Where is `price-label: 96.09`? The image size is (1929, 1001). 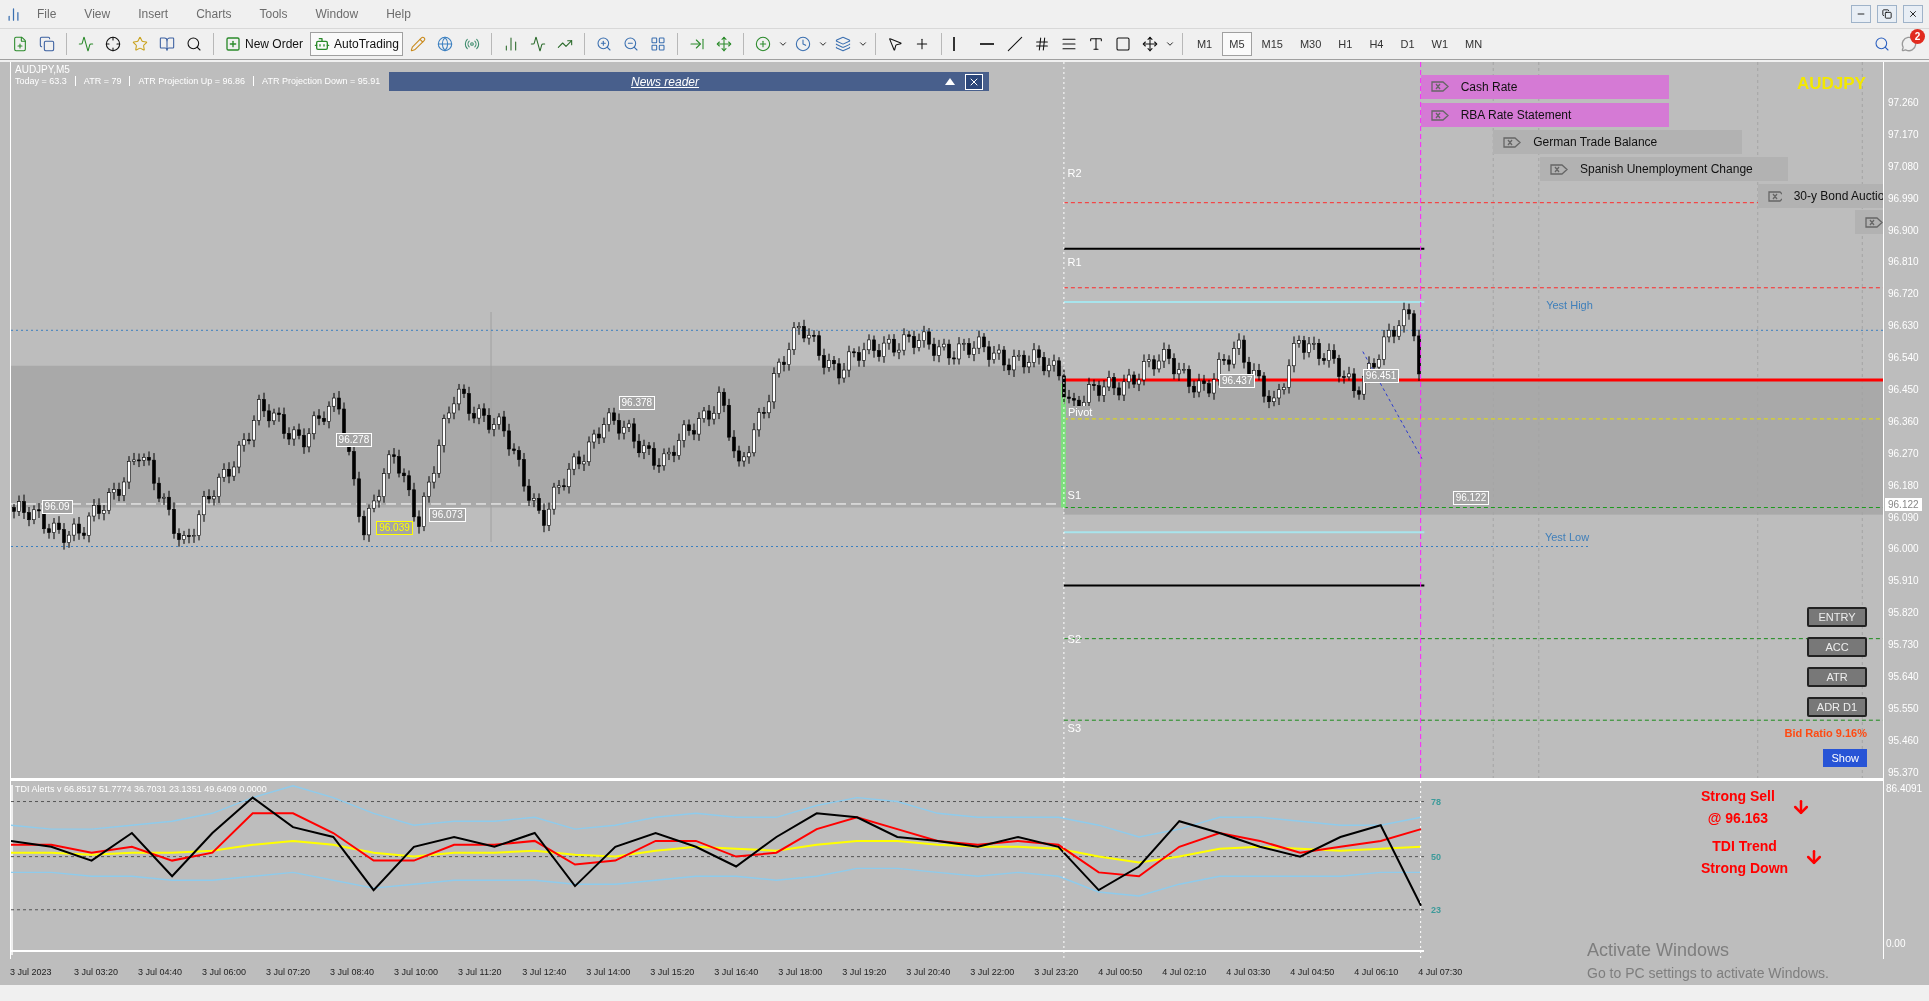 price-label: 96.09 is located at coordinates (57, 507).